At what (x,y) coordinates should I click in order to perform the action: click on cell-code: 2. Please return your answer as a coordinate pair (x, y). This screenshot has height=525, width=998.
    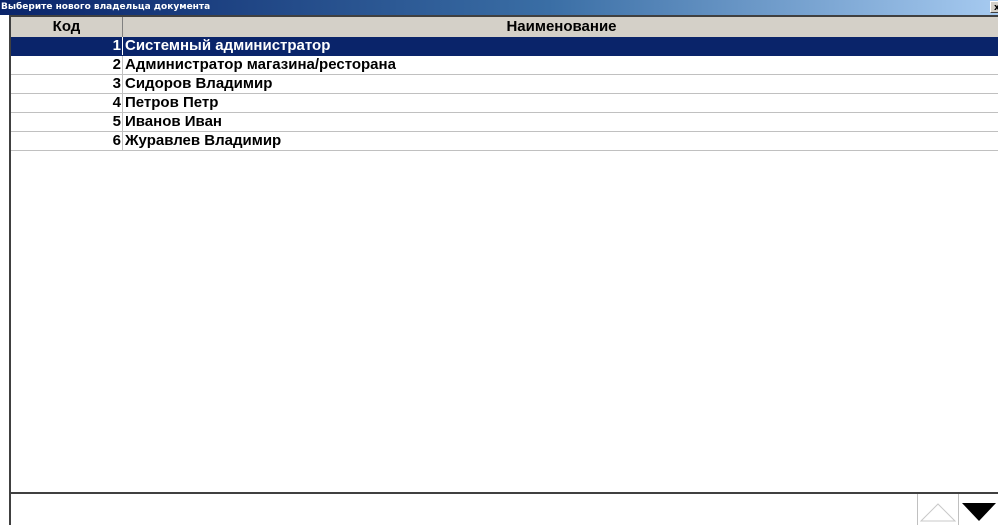
    Looking at the image, I should click on (67, 65).